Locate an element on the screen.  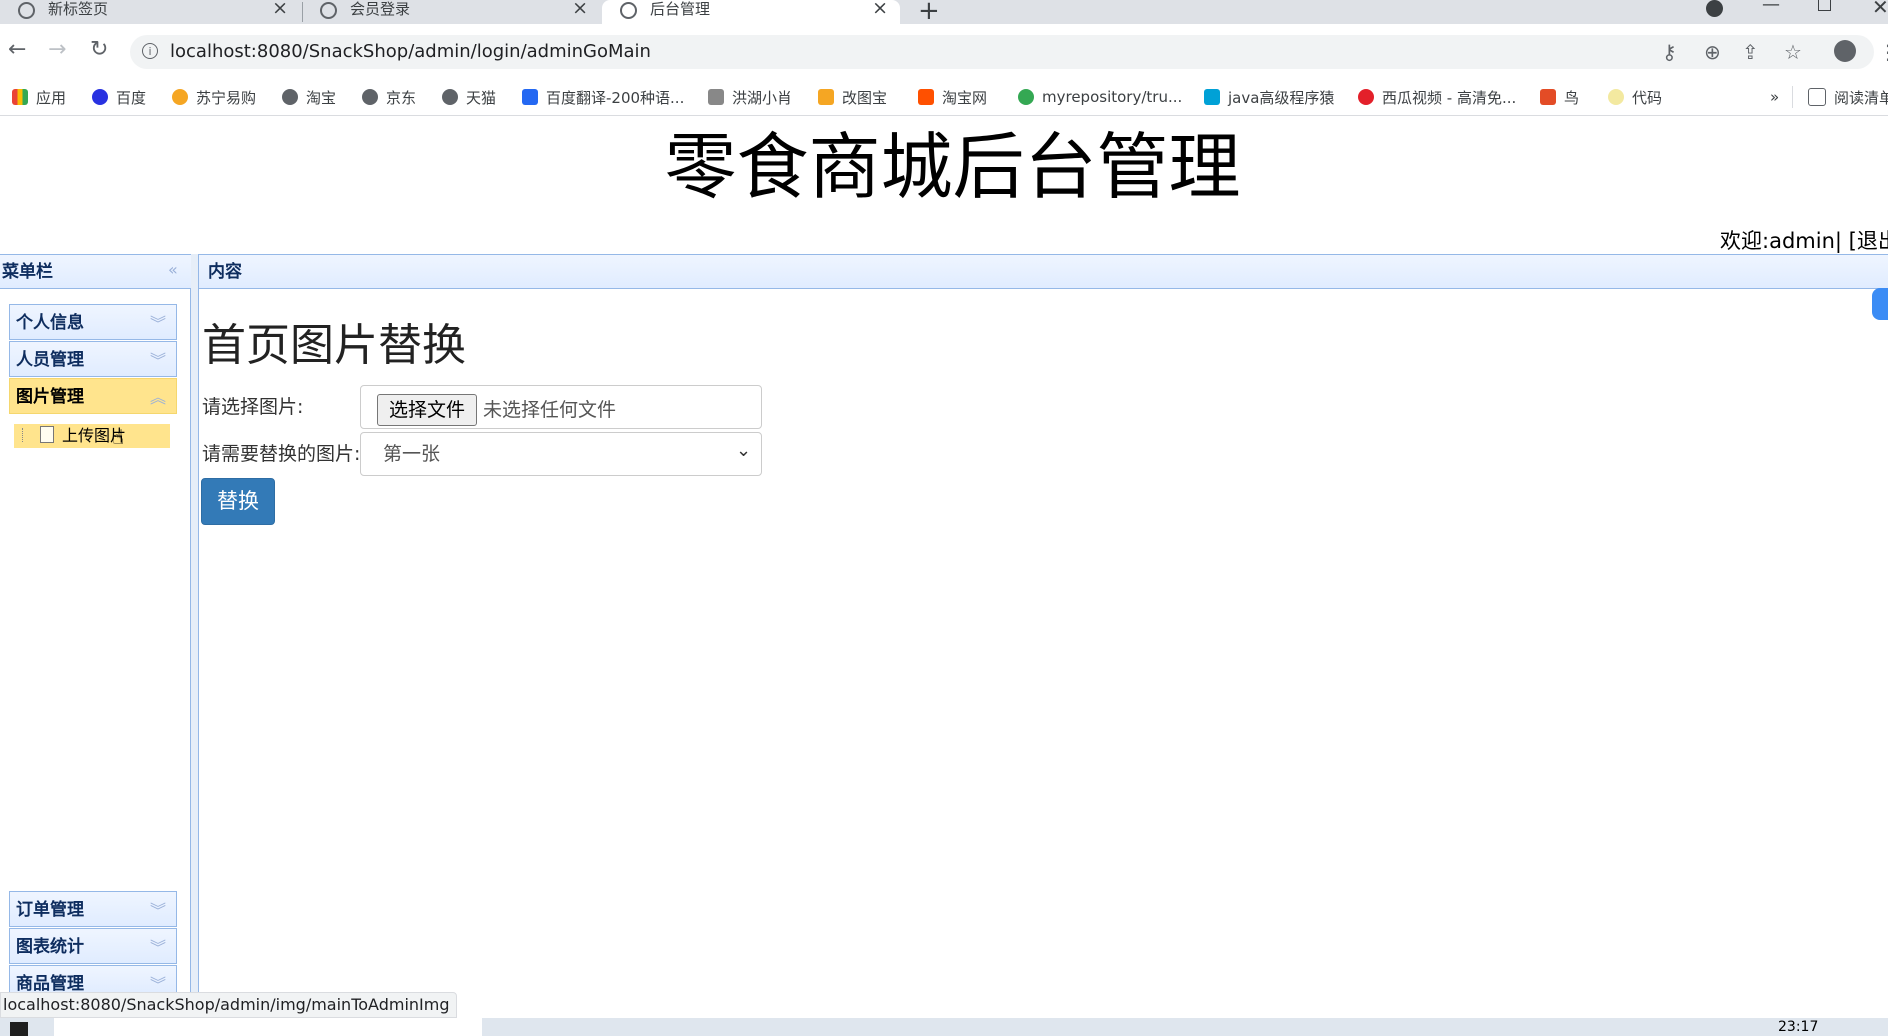
bookmark-star-icon: ☆ is located at coordinates (1793, 52).